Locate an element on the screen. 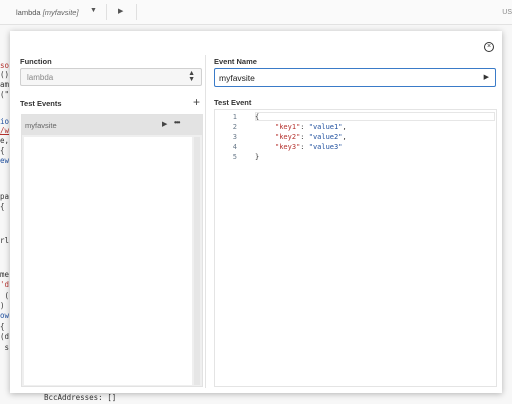  region-label: US is located at coordinates (507, 12).